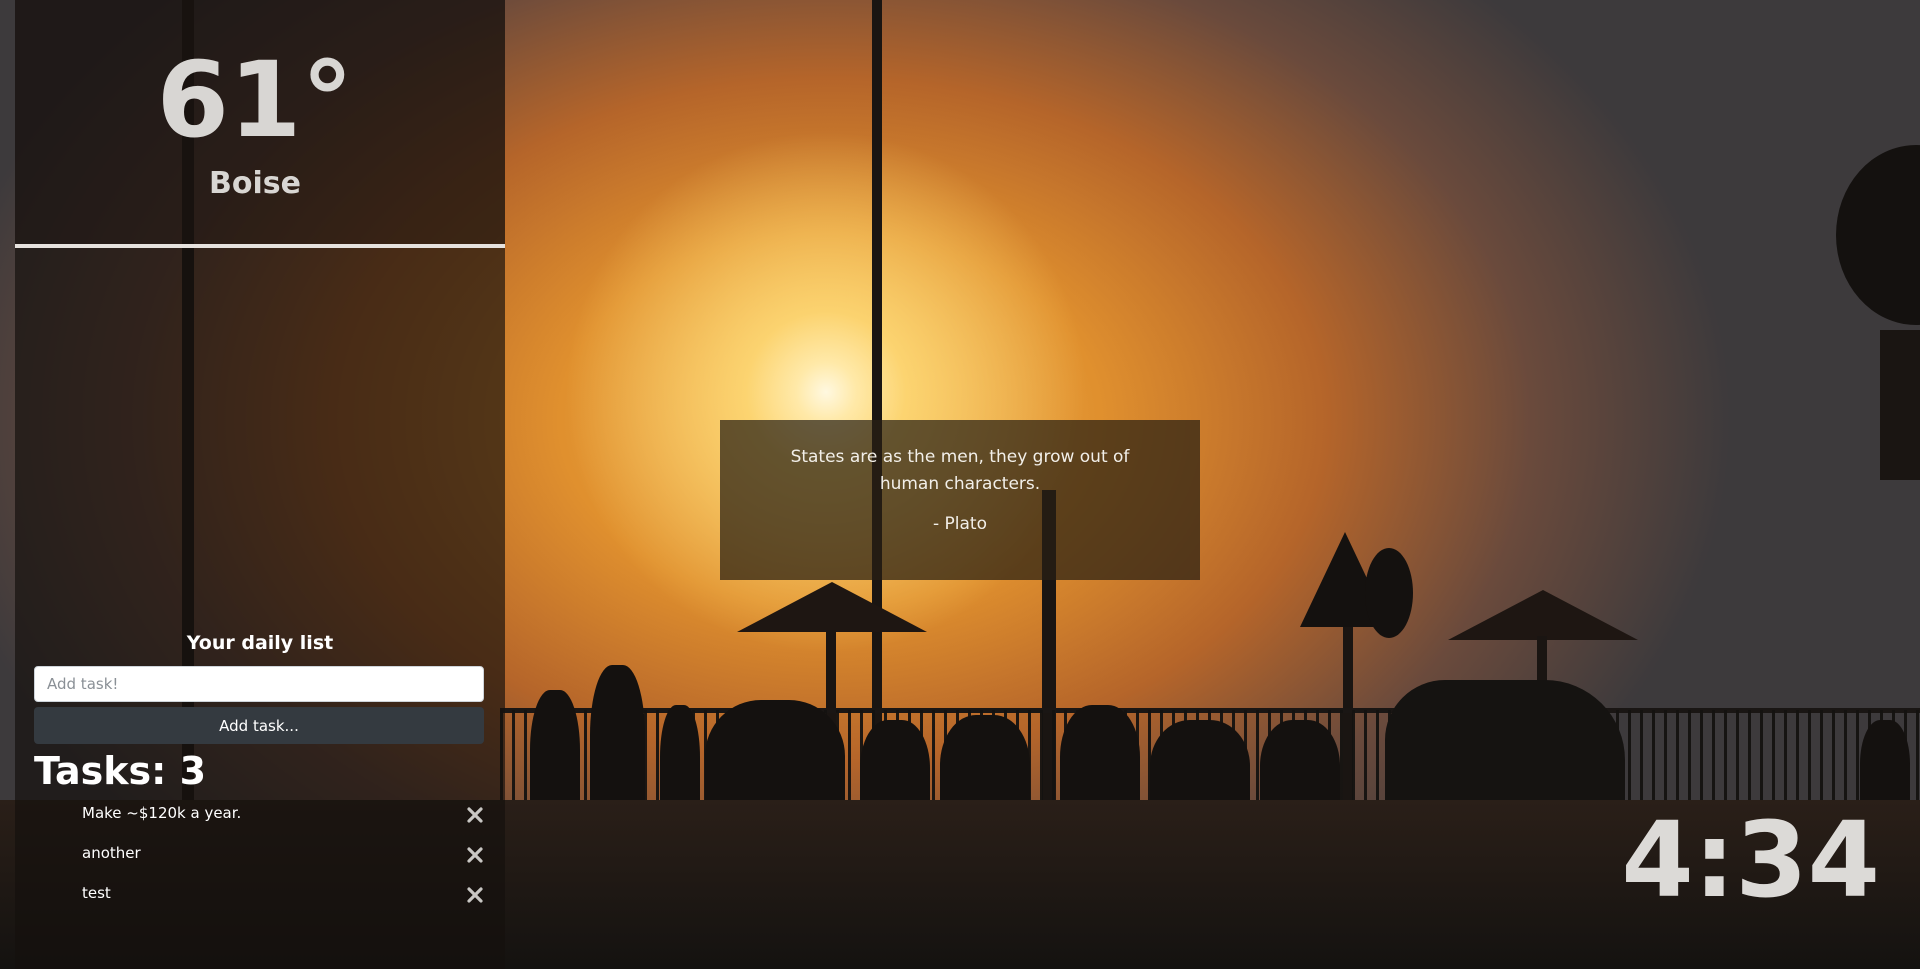 The height and width of the screenshot is (969, 1920). Describe the element at coordinates (1543, 615) in the screenshot. I see `background-sunshade-right` at that location.